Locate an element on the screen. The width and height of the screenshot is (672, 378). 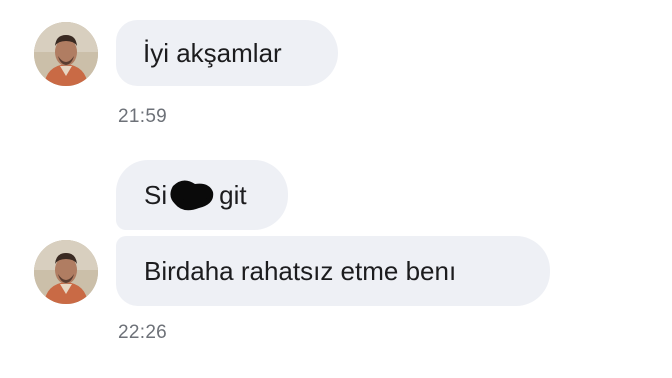
message-text-start: Si is located at coordinates (156, 195).